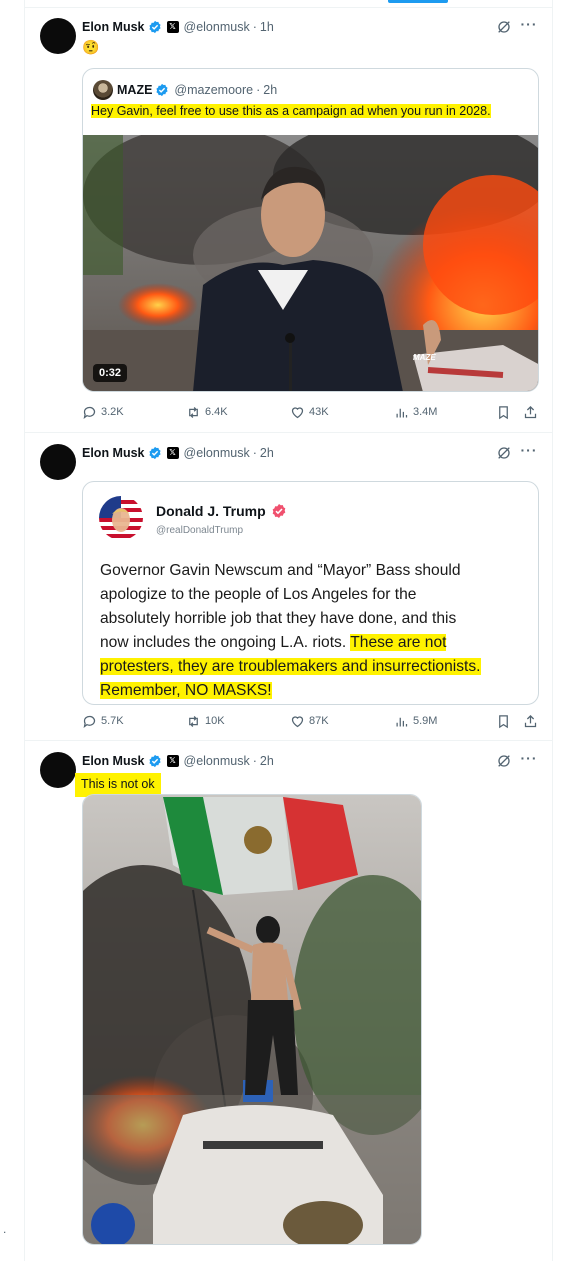 The image size is (567, 1261). I want to click on action-bar: 5.7K 10K 87K 5.9M, so click(312, 721).